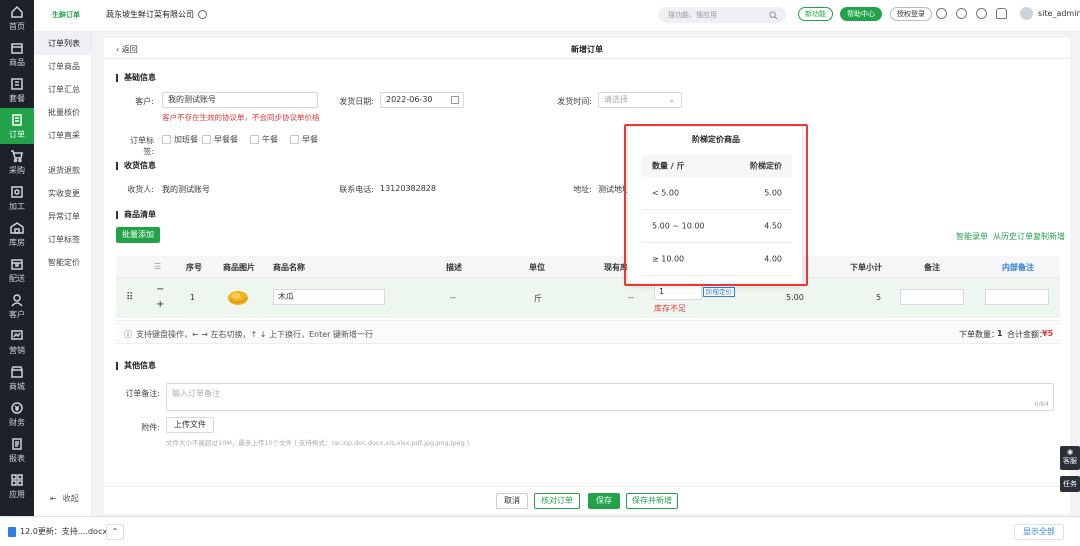 Image resolution: width=1080 pixels, height=546 pixels. What do you see at coordinates (157, 266) in the screenshot?
I see `column-settings-icon: ☰` at bounding box center [157, 266].